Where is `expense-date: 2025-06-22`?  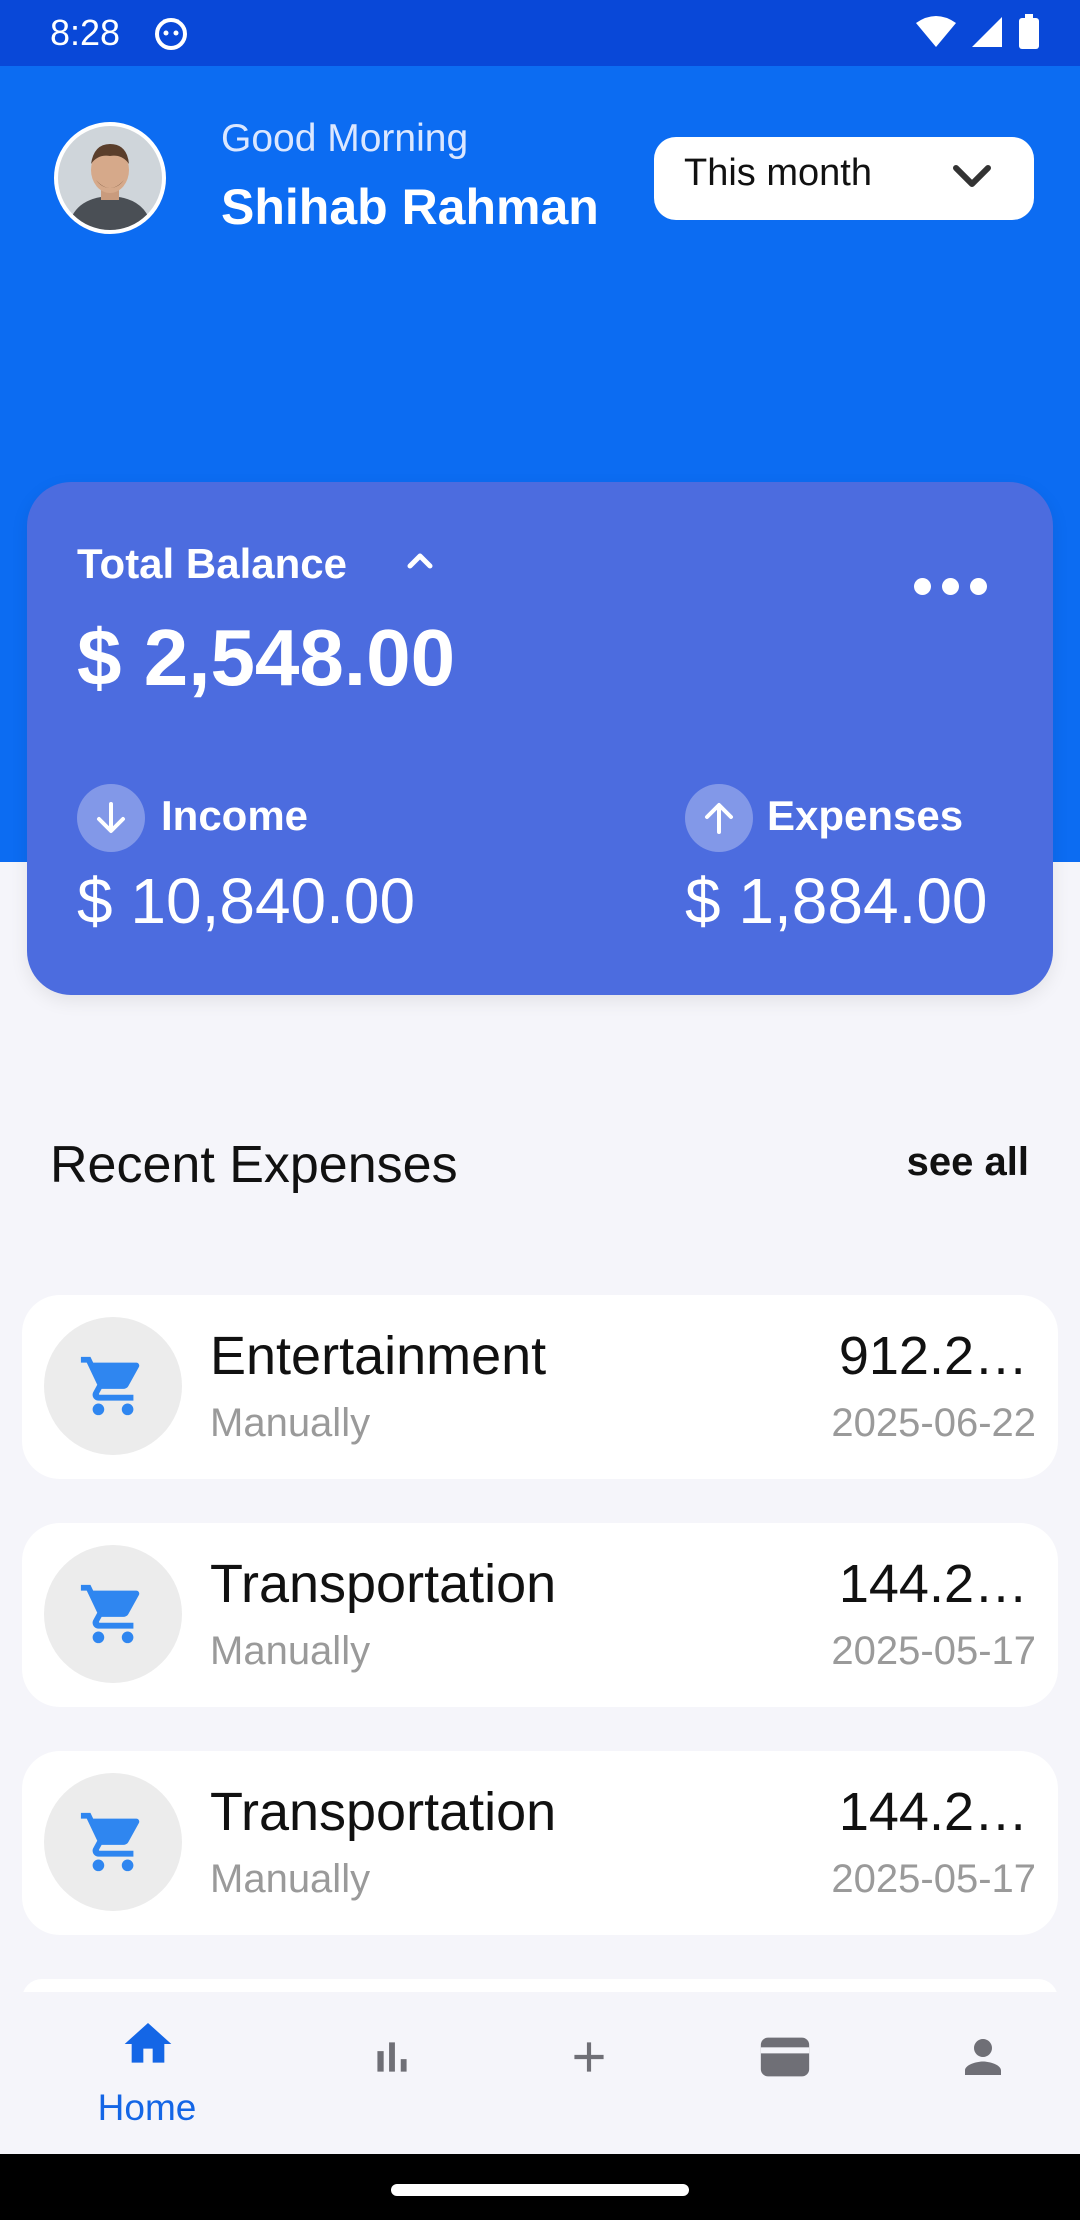
expense-date: 2025-06-22 is located at coordinates (933, 1423).